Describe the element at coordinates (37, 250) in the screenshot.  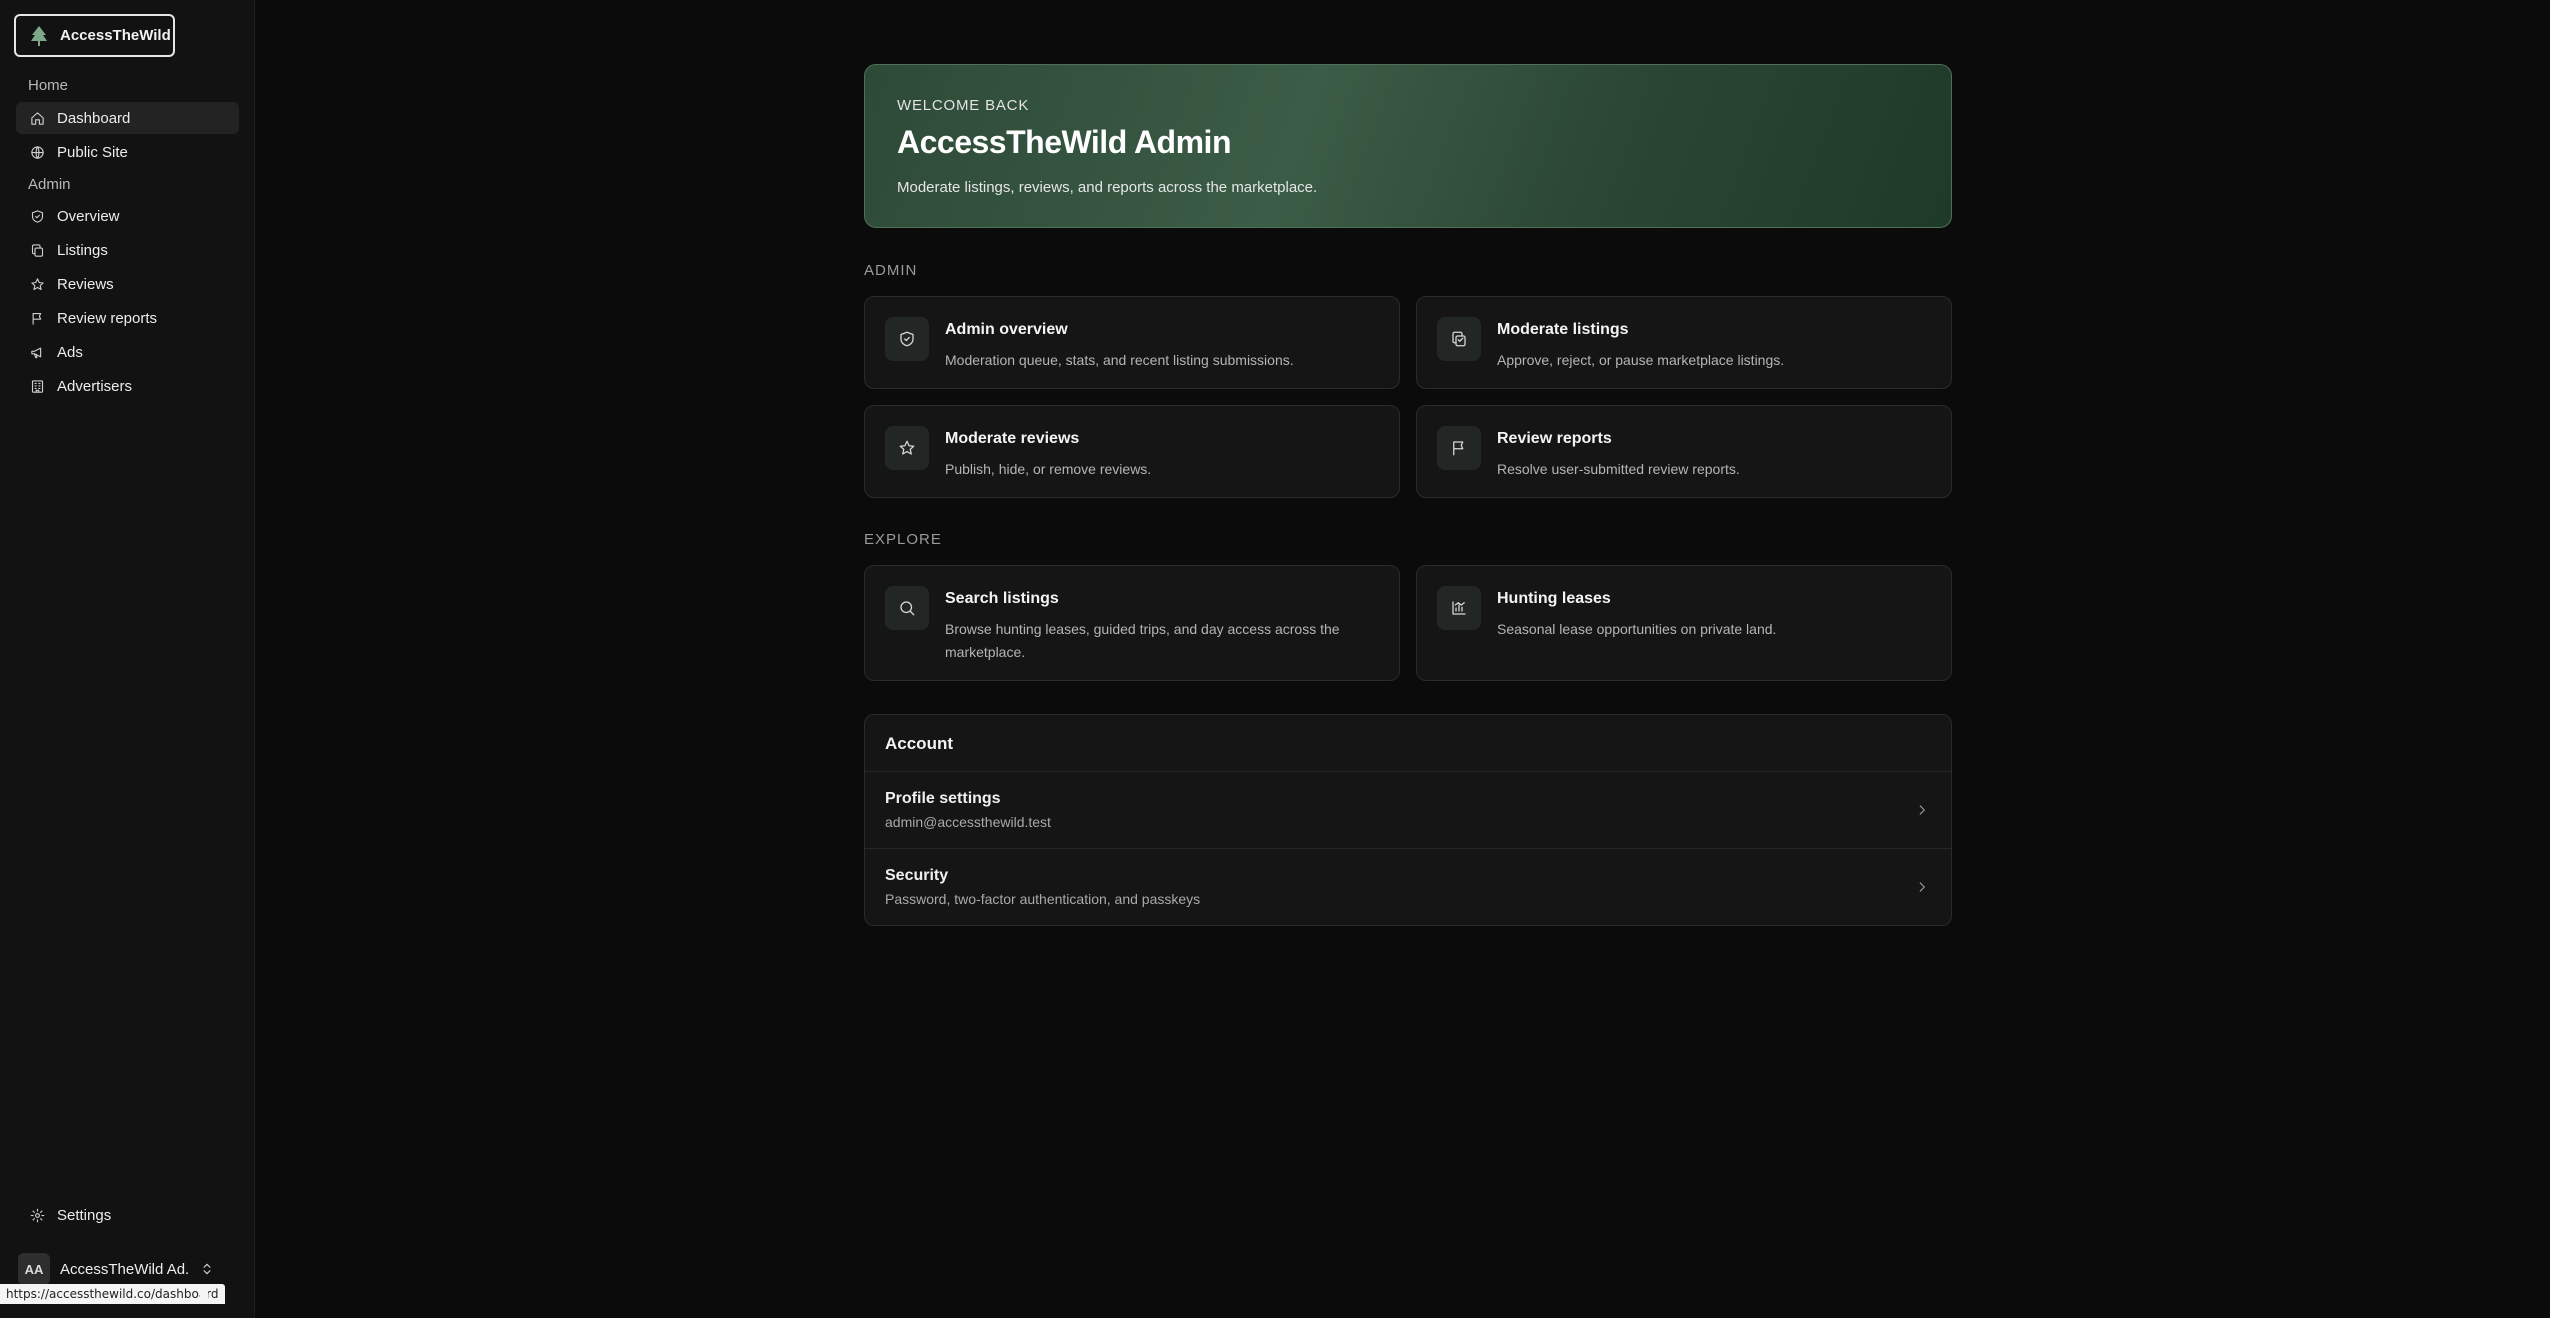
I see `copy-icon` at that location.